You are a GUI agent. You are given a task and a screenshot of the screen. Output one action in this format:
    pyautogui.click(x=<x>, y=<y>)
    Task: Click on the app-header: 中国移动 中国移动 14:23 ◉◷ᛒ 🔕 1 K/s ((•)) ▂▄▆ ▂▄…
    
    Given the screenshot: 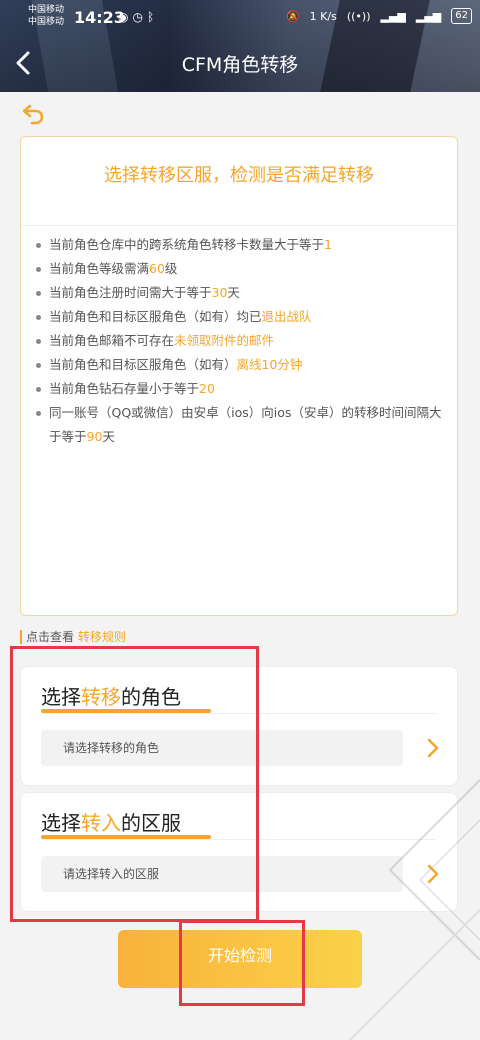 What is the action you would take?
    pyautogui.click(x=240, y=46)
    